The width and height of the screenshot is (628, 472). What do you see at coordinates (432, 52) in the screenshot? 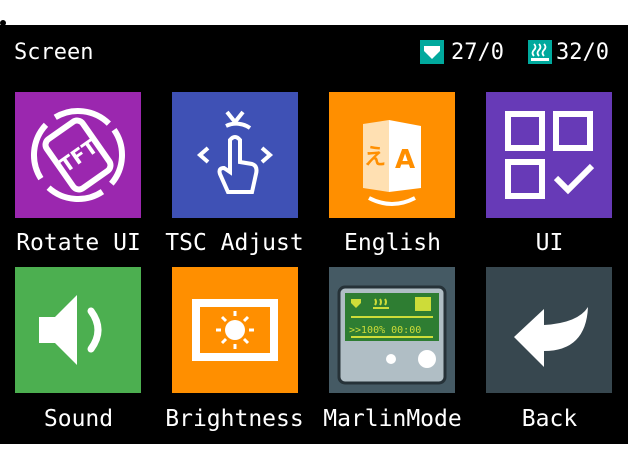
I see `nozzle-icon` at bounding box center [432, 52].